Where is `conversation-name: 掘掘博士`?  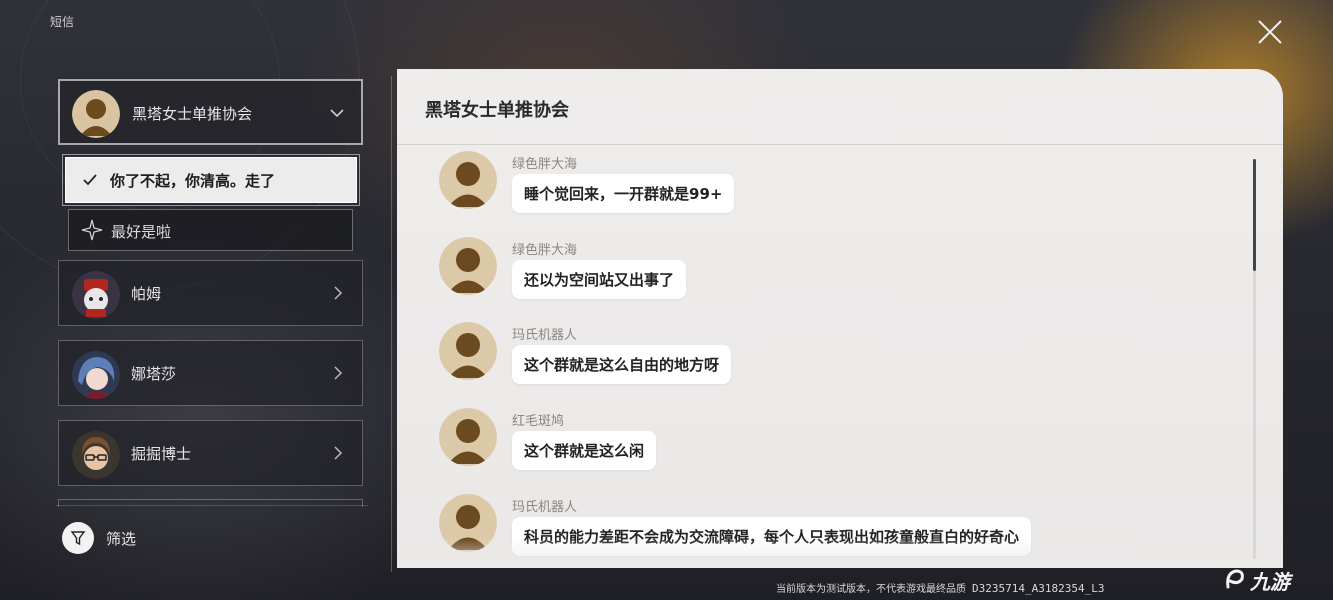
conversation-name: 掘掘博士 is located at coordinates (161, 454).